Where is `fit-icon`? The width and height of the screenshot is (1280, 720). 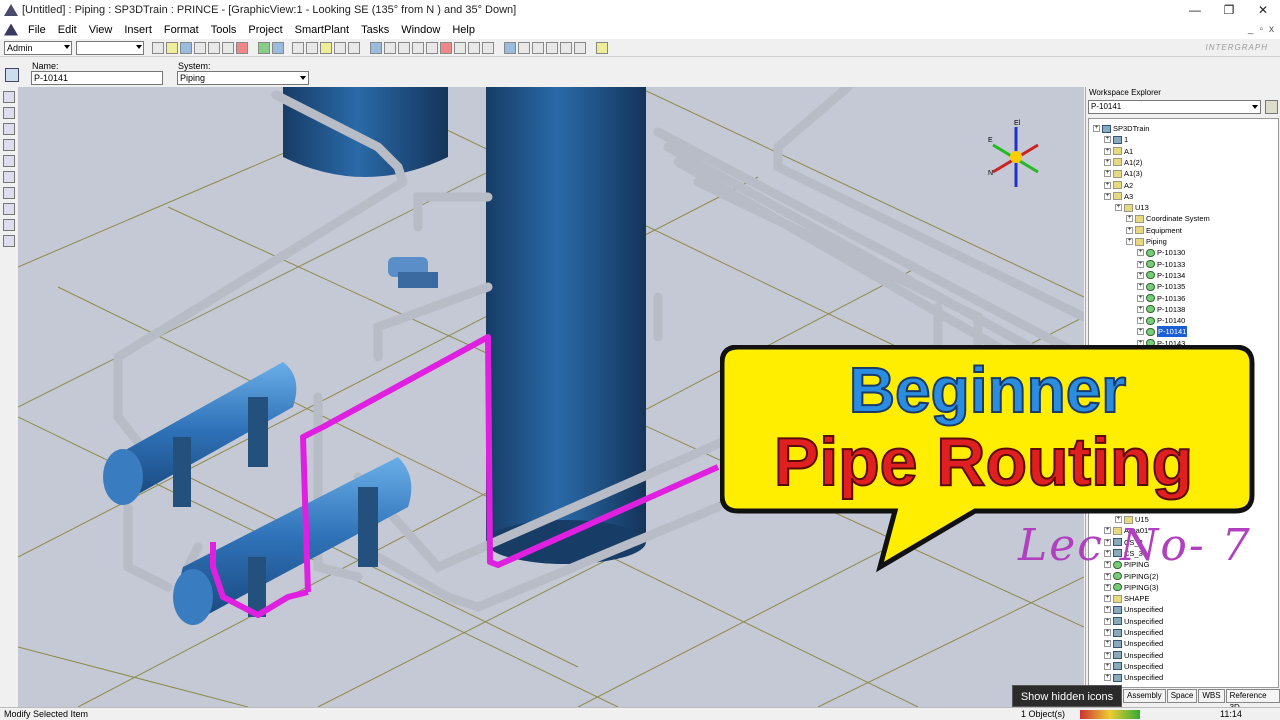
fit-icon is located at coordinates (538, 47).